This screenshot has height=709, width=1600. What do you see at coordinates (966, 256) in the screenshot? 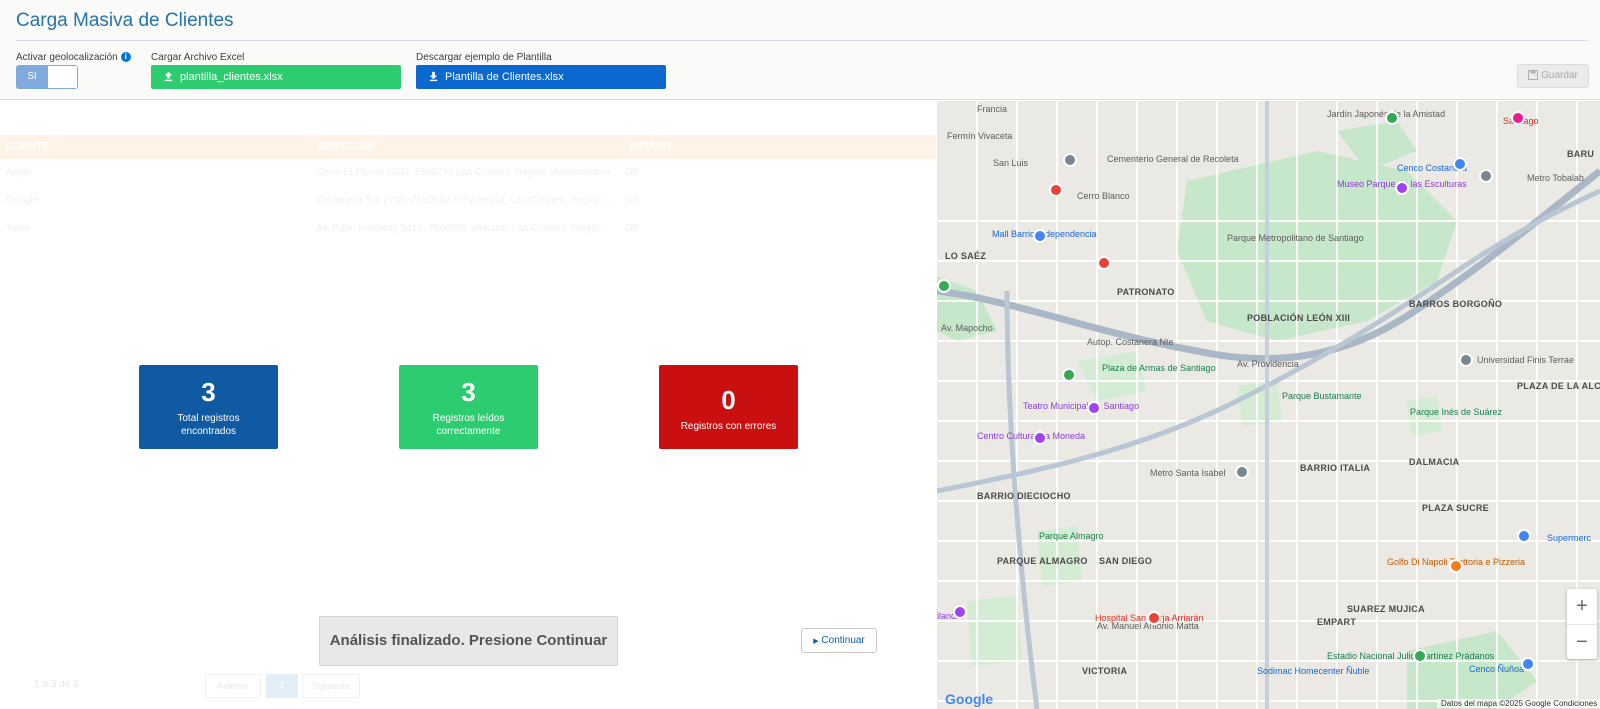
I see `map-label: LO SAÉZ` at bounding box center [966, 256].